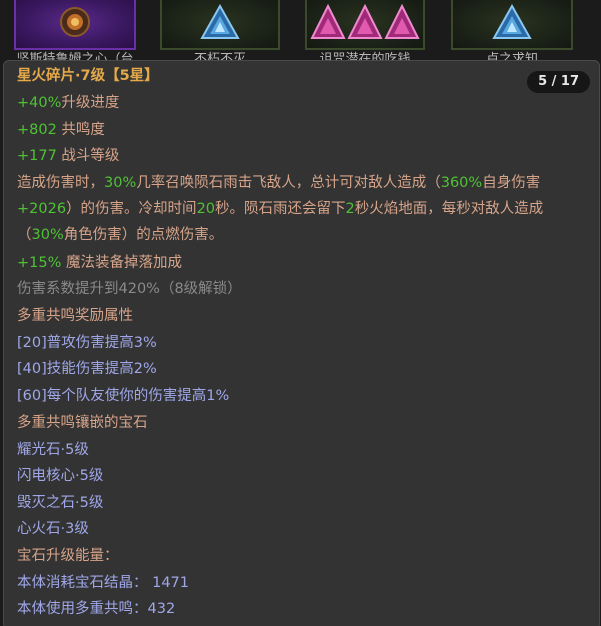 This screenshot has height=626, width=601. Describe the element at coordinates (511, 183) in the screenshot. I see `desc-text: 自身伤害` at that location.